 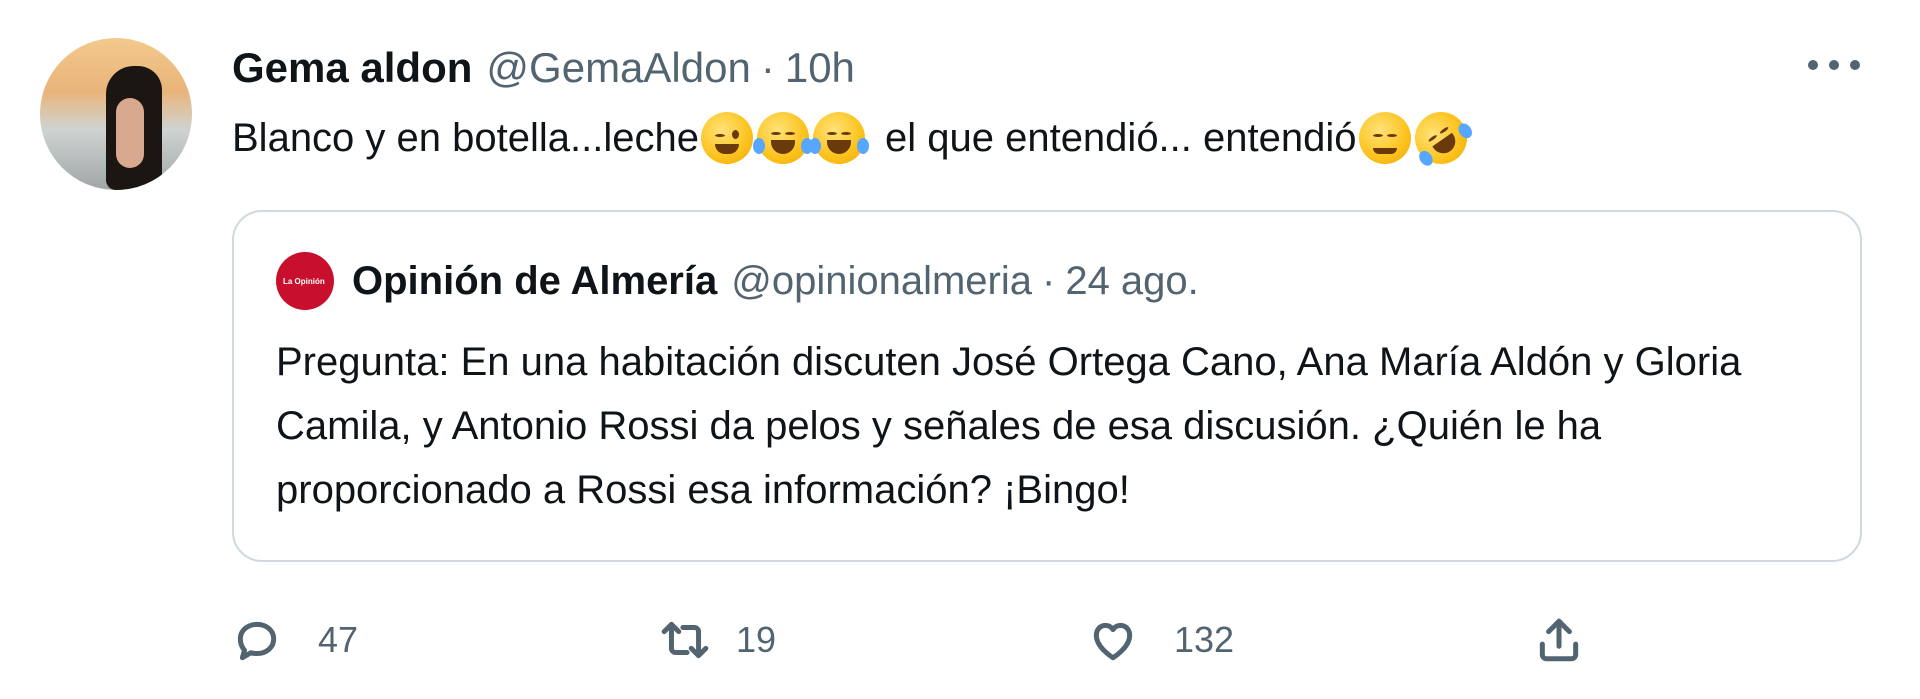 I want to click on rolling-on-floor-laughing-emoji-icon, so click(x=1440, y=138).